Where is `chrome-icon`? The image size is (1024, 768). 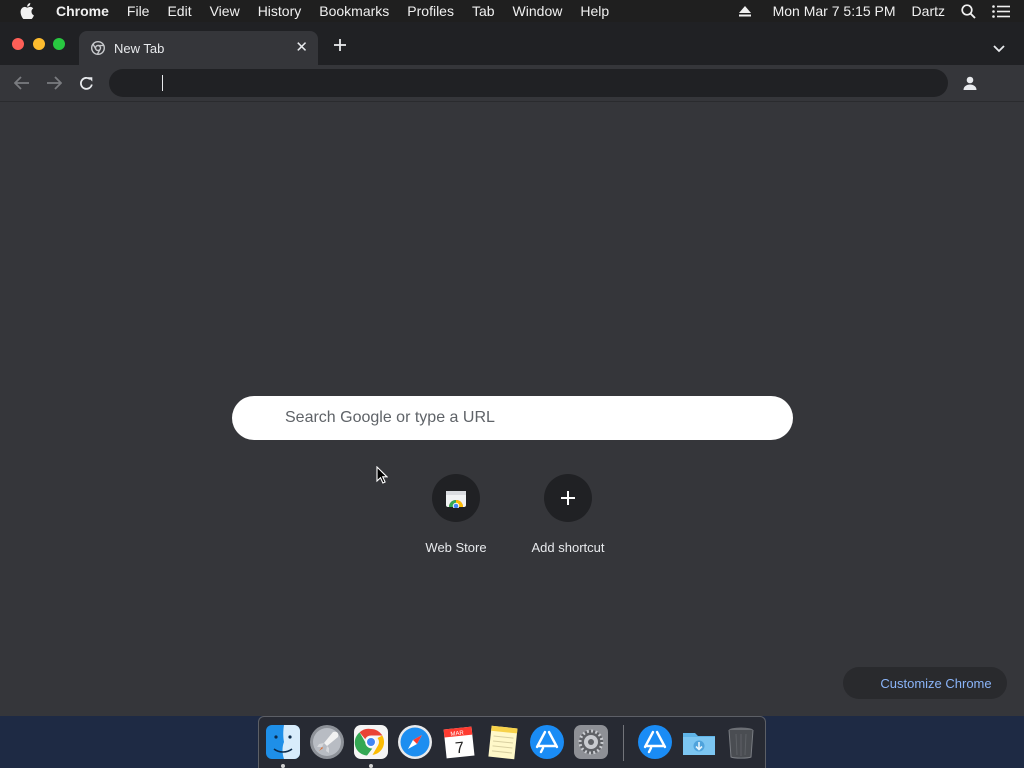 chrome-icon is located at coordinates (371, 742).